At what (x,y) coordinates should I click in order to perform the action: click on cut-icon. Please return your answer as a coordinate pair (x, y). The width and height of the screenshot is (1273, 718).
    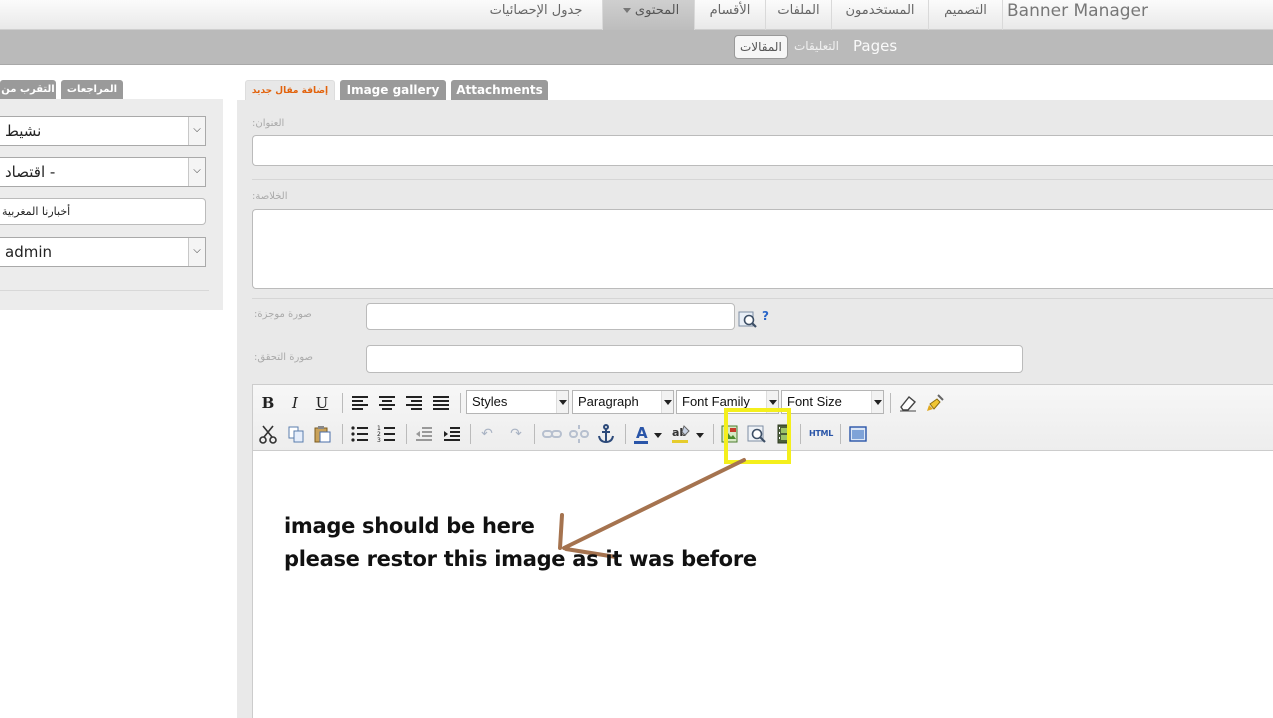
    Looking at the image, I should click on (268, 434).